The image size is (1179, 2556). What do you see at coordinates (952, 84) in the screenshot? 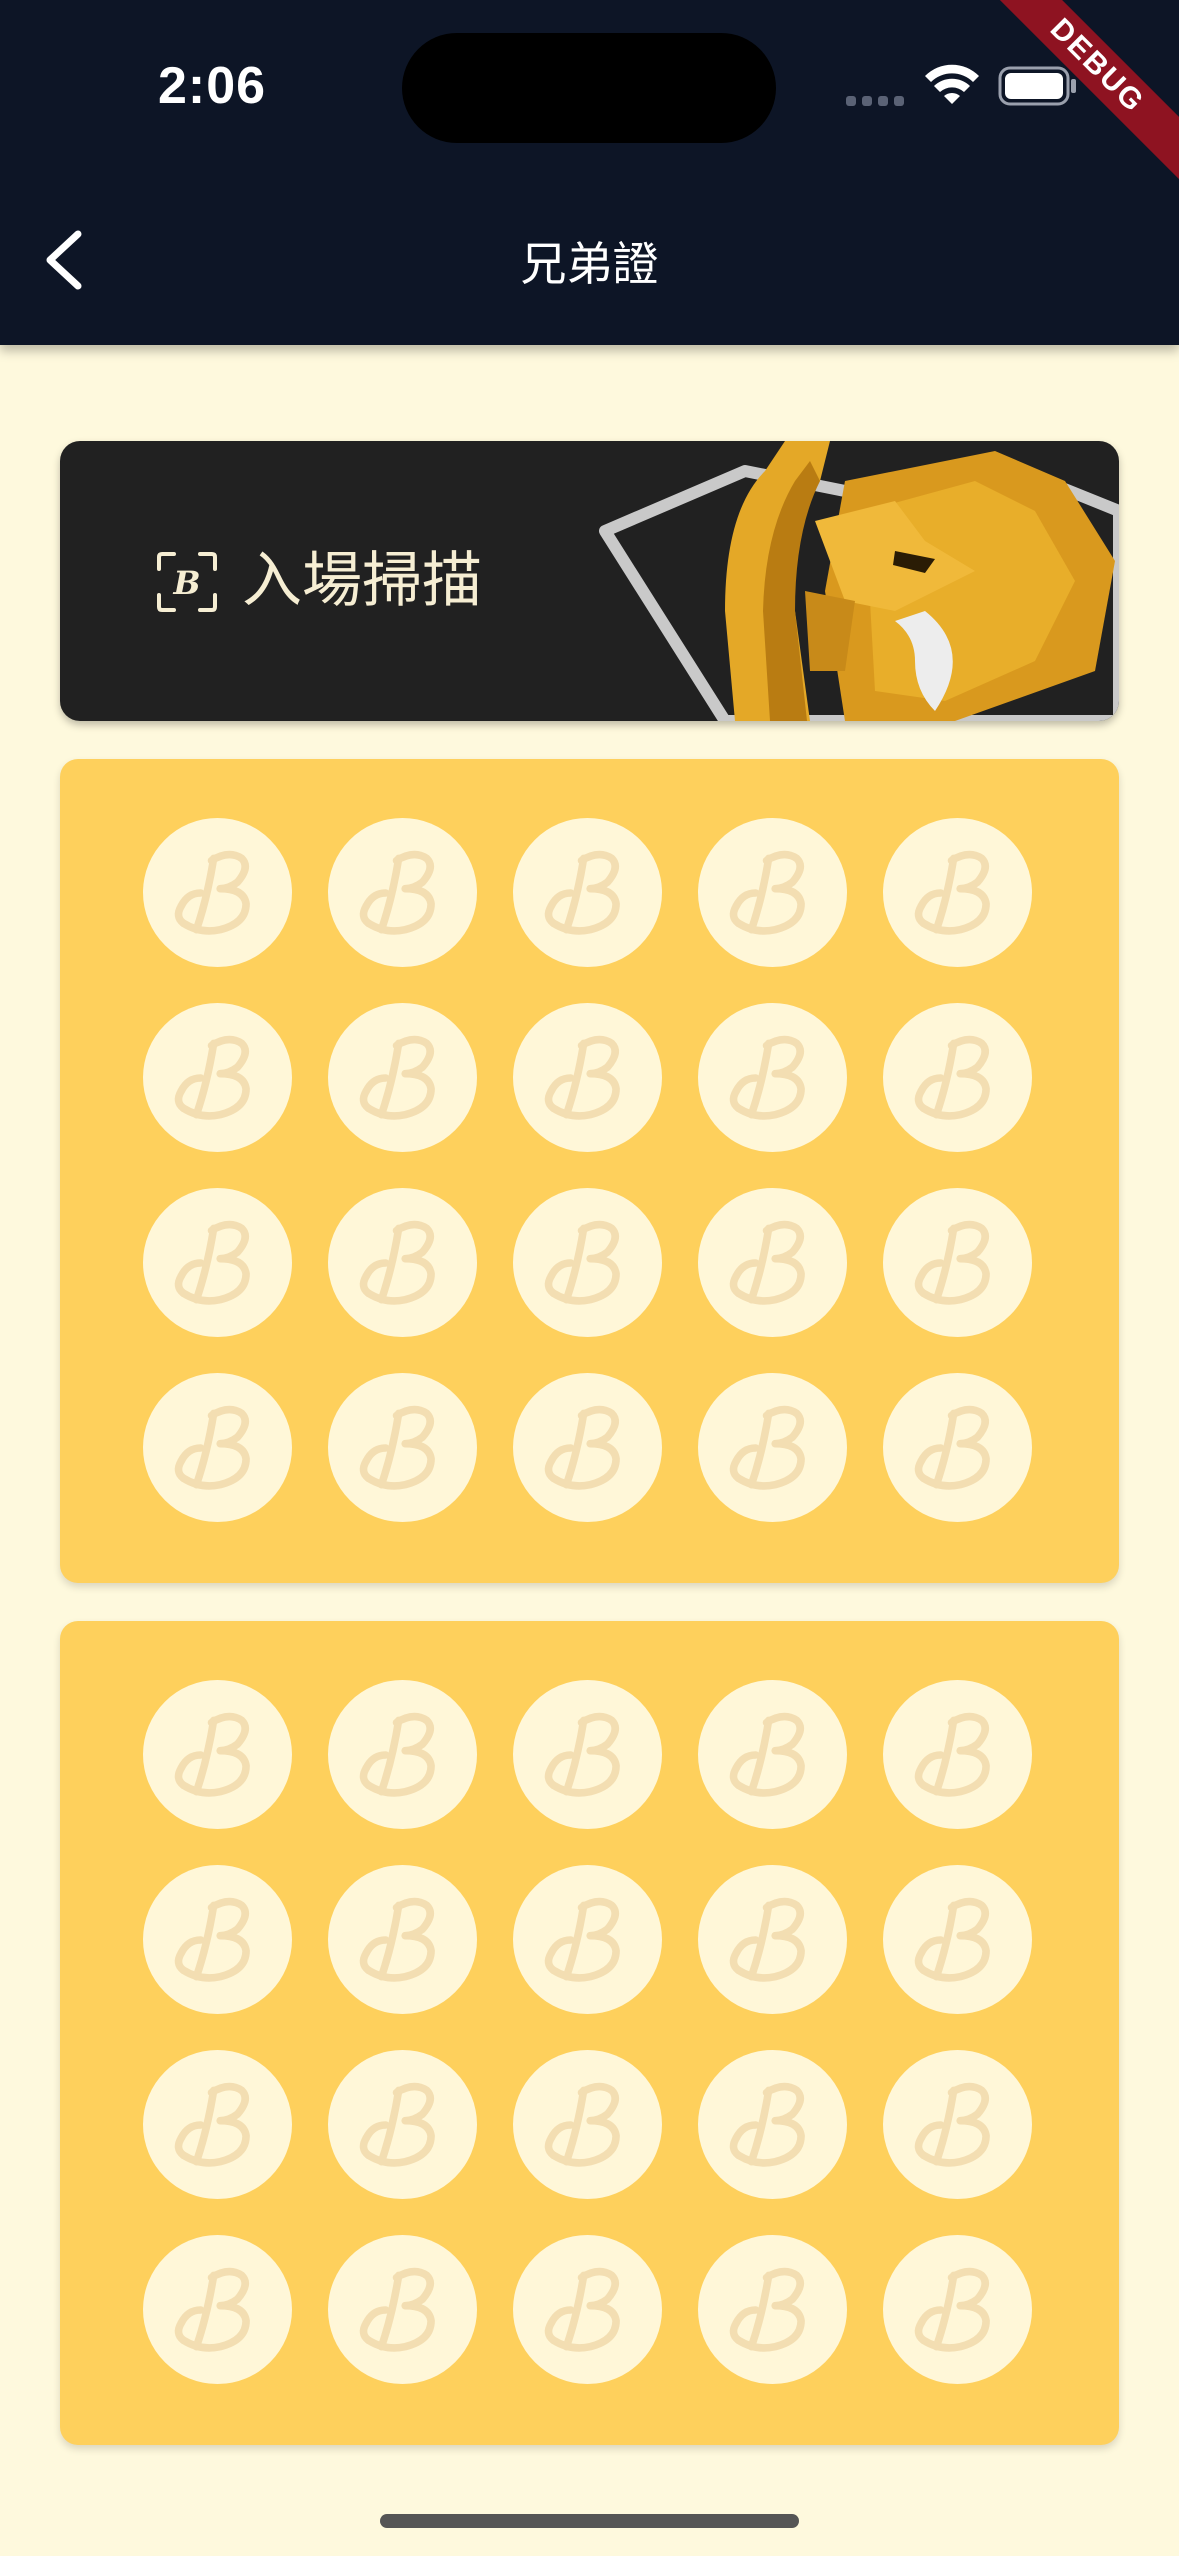
I see `wifi-icon` at bounding box center [952, 84].